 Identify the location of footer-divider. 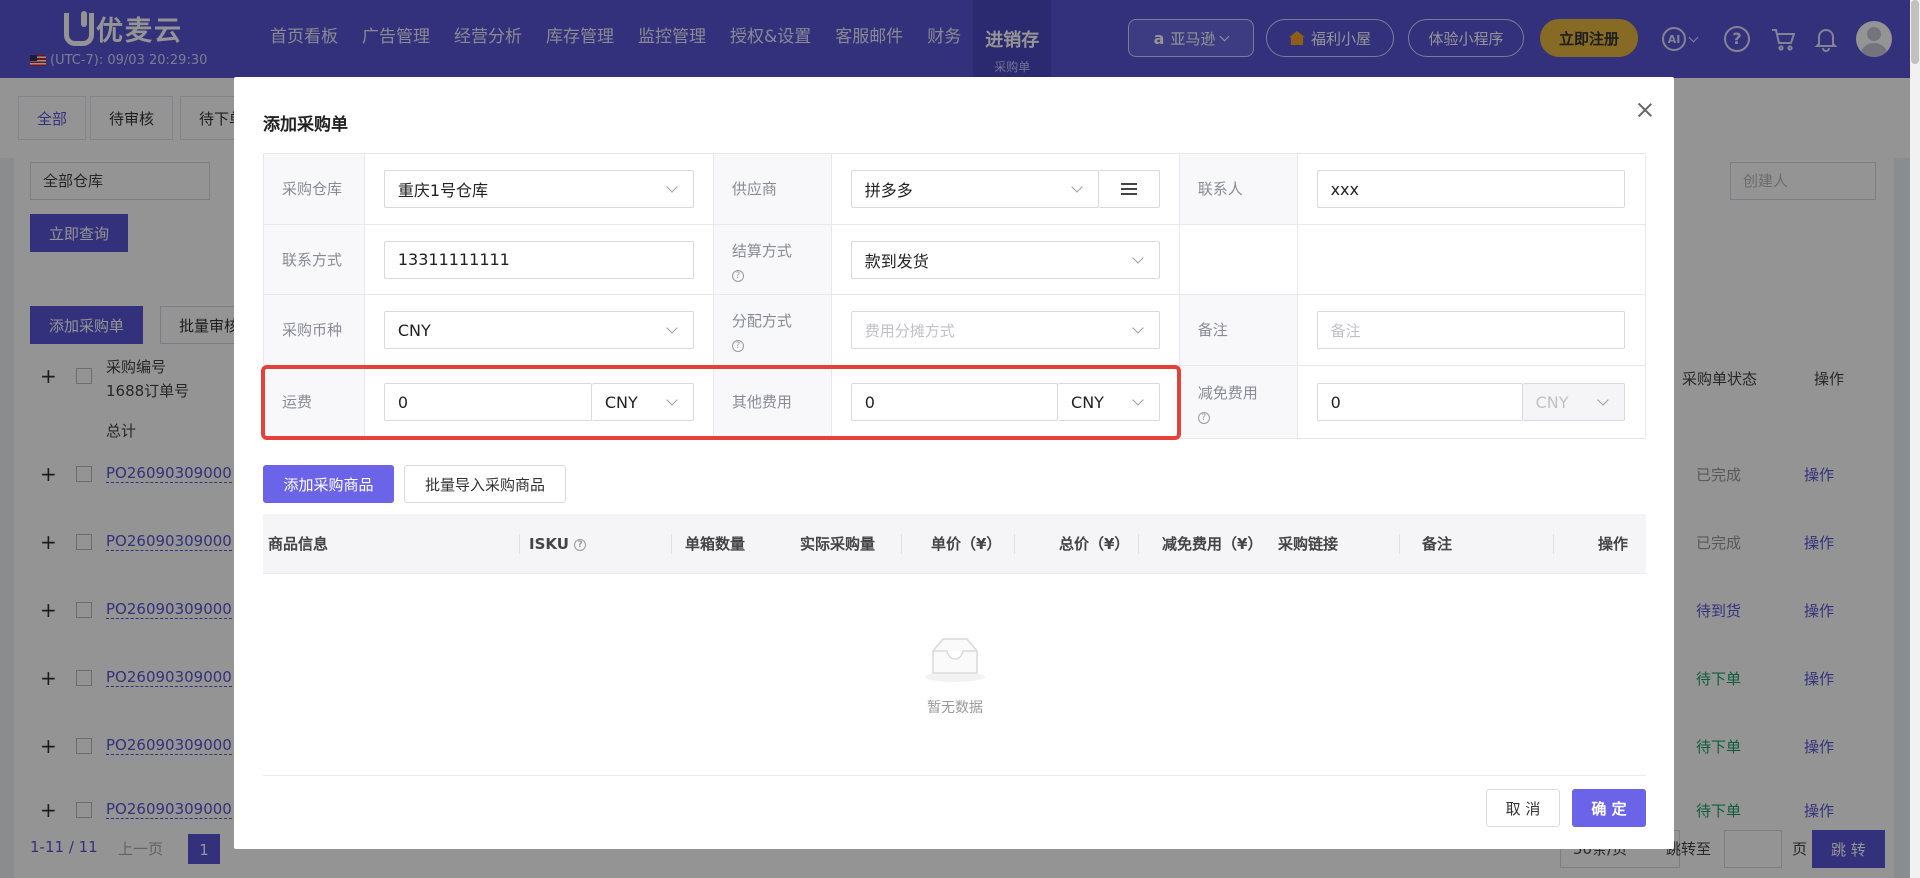
(954, 775).